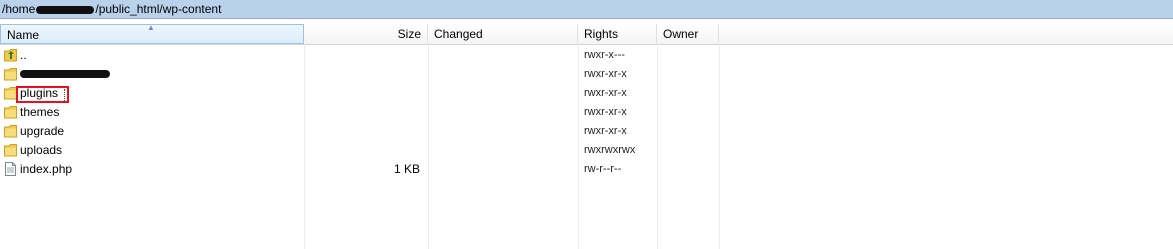  I want to click on redacted-folder-name, so click(65, 74).